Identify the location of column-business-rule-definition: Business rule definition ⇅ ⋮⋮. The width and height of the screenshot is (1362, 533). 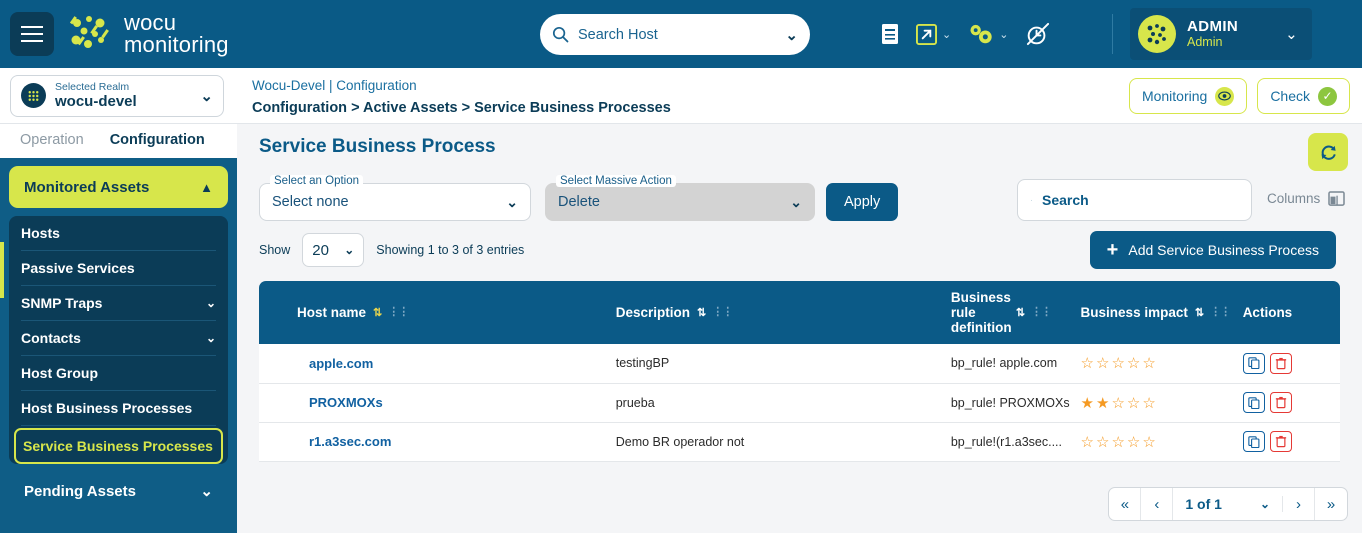
(1016, 312).